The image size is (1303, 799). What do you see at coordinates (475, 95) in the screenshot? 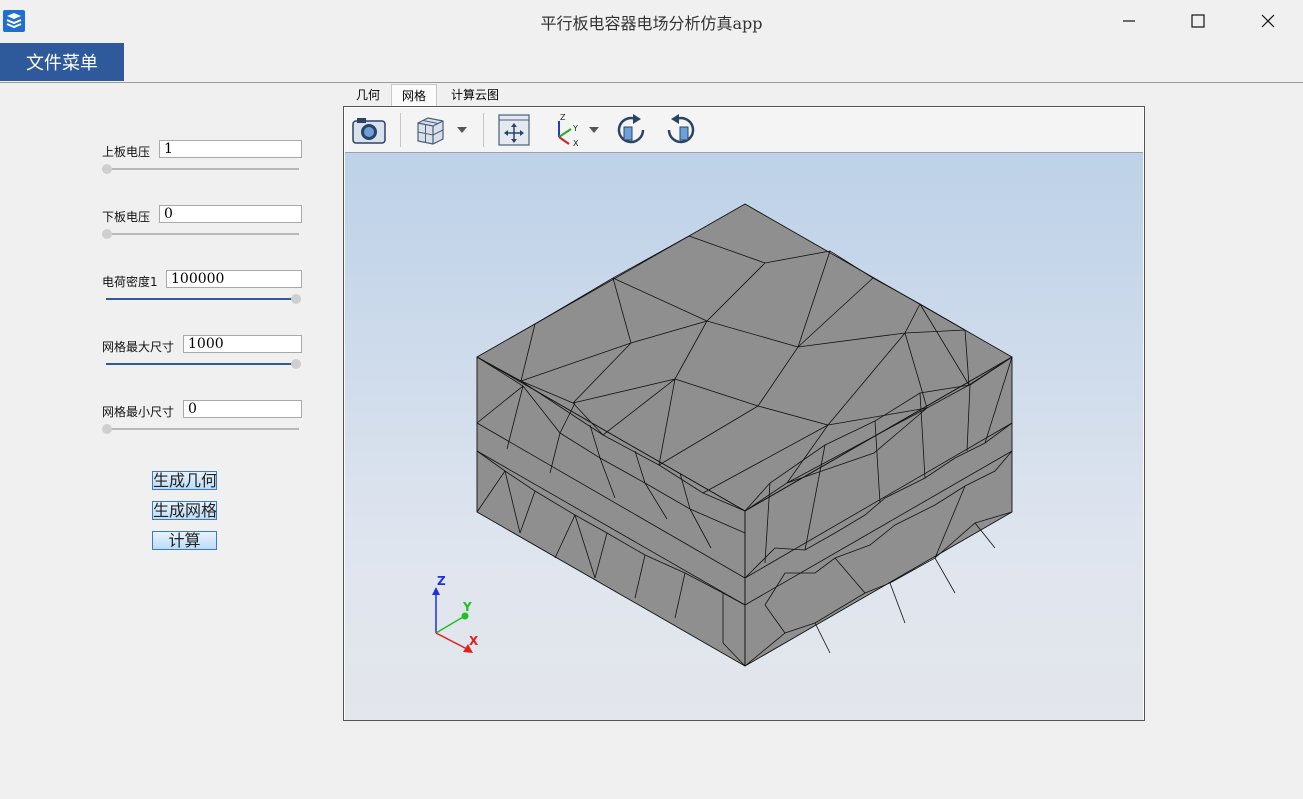
I see `tab-result-contour: 计算云图` at bounding box center [475, 95].